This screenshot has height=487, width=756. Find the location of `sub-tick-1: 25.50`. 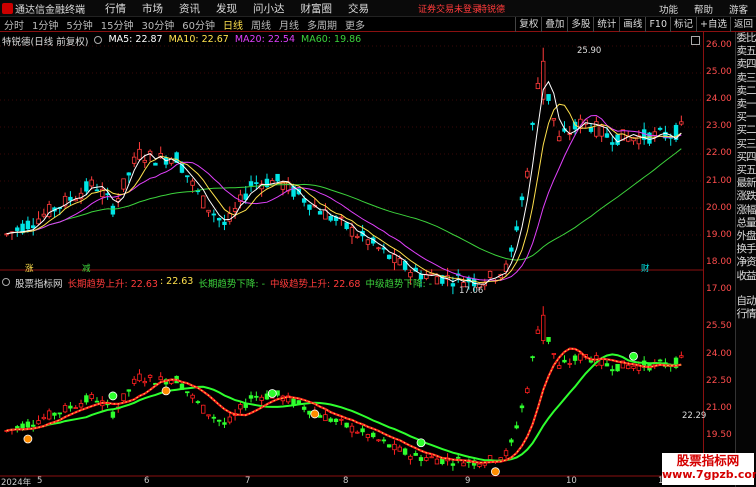

sub-tick-1: 25.50 is located at coordinates (719, 326).